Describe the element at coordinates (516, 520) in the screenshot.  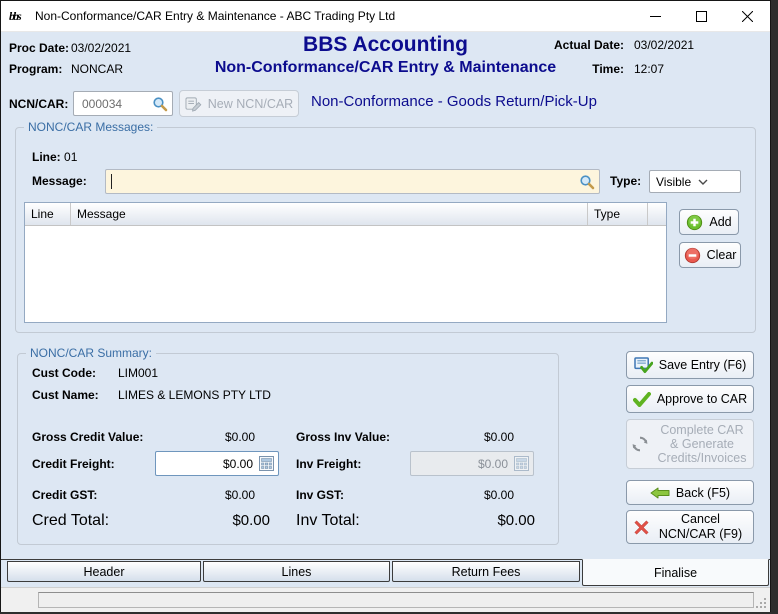
I see `inv-total-value: $0.00` at that location.